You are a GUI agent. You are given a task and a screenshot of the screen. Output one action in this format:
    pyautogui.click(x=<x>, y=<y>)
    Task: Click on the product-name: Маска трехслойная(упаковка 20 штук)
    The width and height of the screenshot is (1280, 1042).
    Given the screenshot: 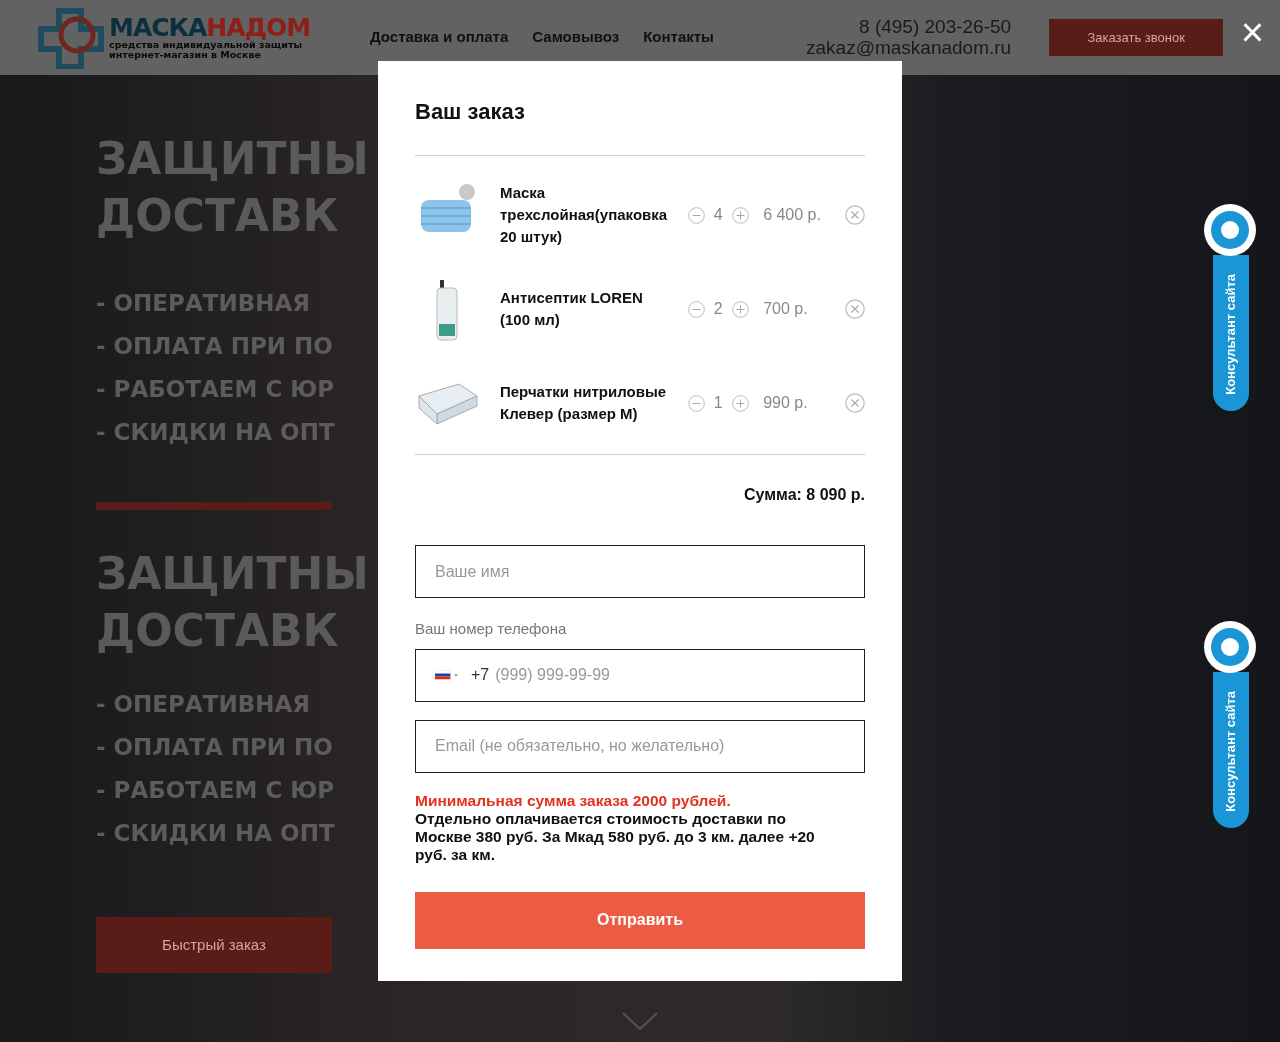 What is the action you would take?
    pyautogui.click(x=584, y=215)
    